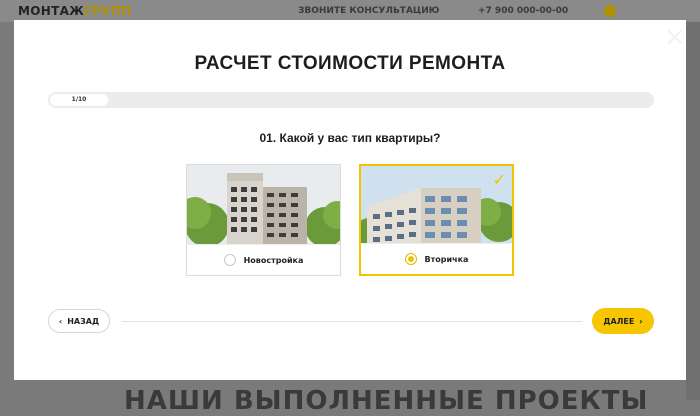  I want to click on option-new-building: Новостройка, so click(263, 220).